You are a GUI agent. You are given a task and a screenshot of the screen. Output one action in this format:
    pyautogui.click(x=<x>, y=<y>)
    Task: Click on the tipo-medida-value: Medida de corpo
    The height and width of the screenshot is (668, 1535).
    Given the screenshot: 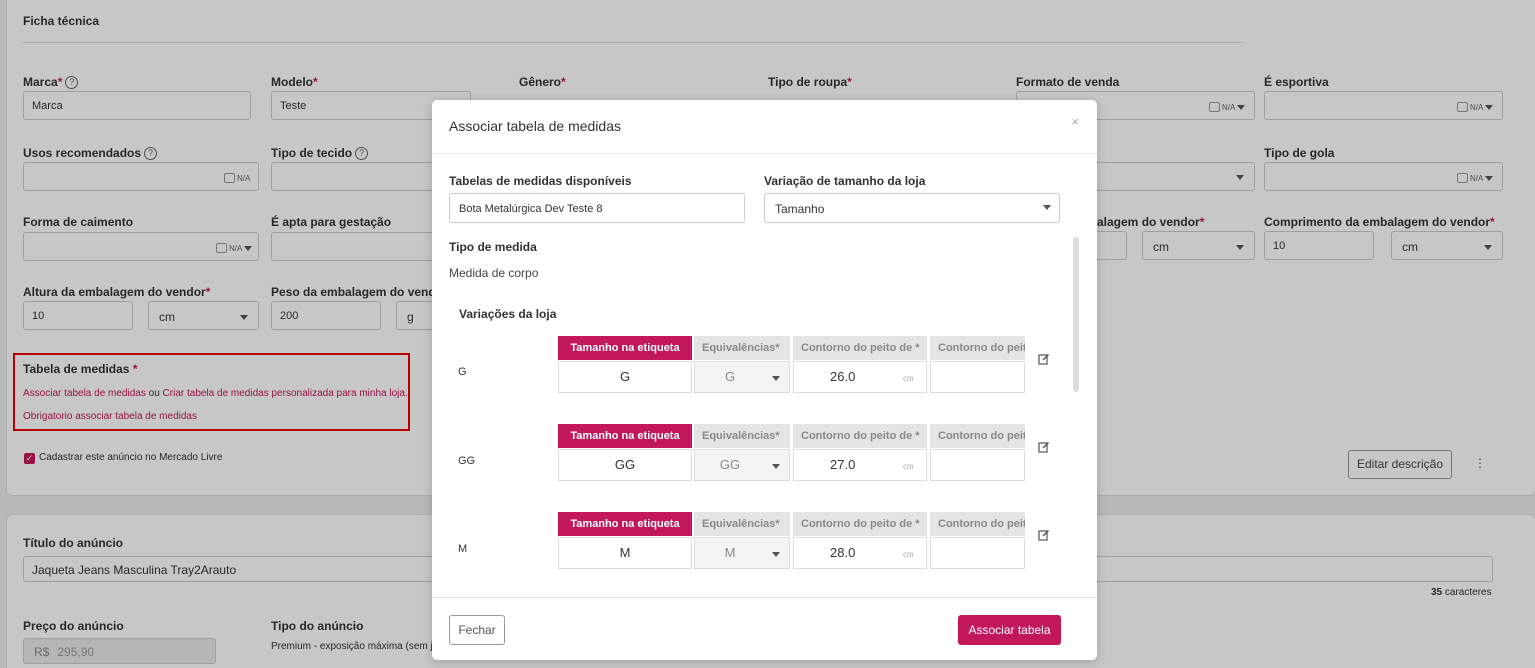 What is the action you would take?
    pyautogui.click(x=494, y=273)
    